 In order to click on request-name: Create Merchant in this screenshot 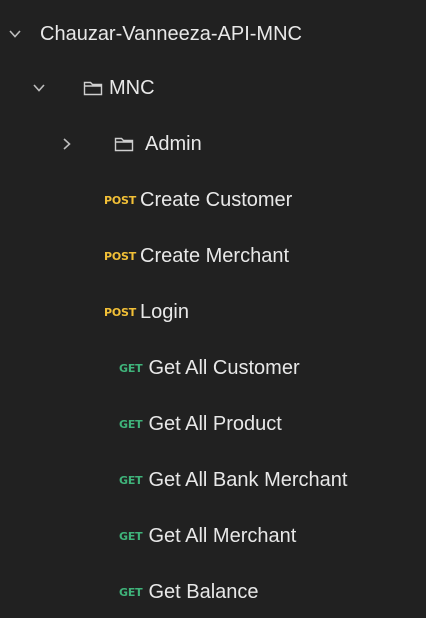, I will do `click(215, 255)`.